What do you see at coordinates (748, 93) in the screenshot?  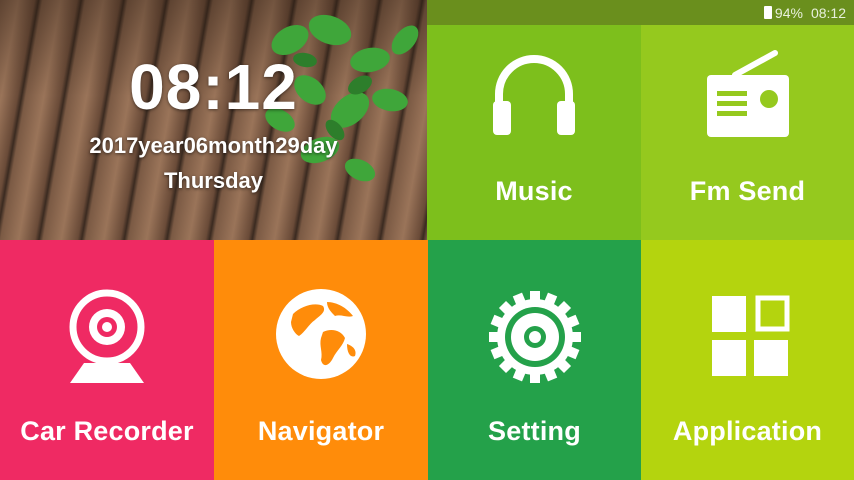 I see `radio-icon` at bounding box center [748, 93].